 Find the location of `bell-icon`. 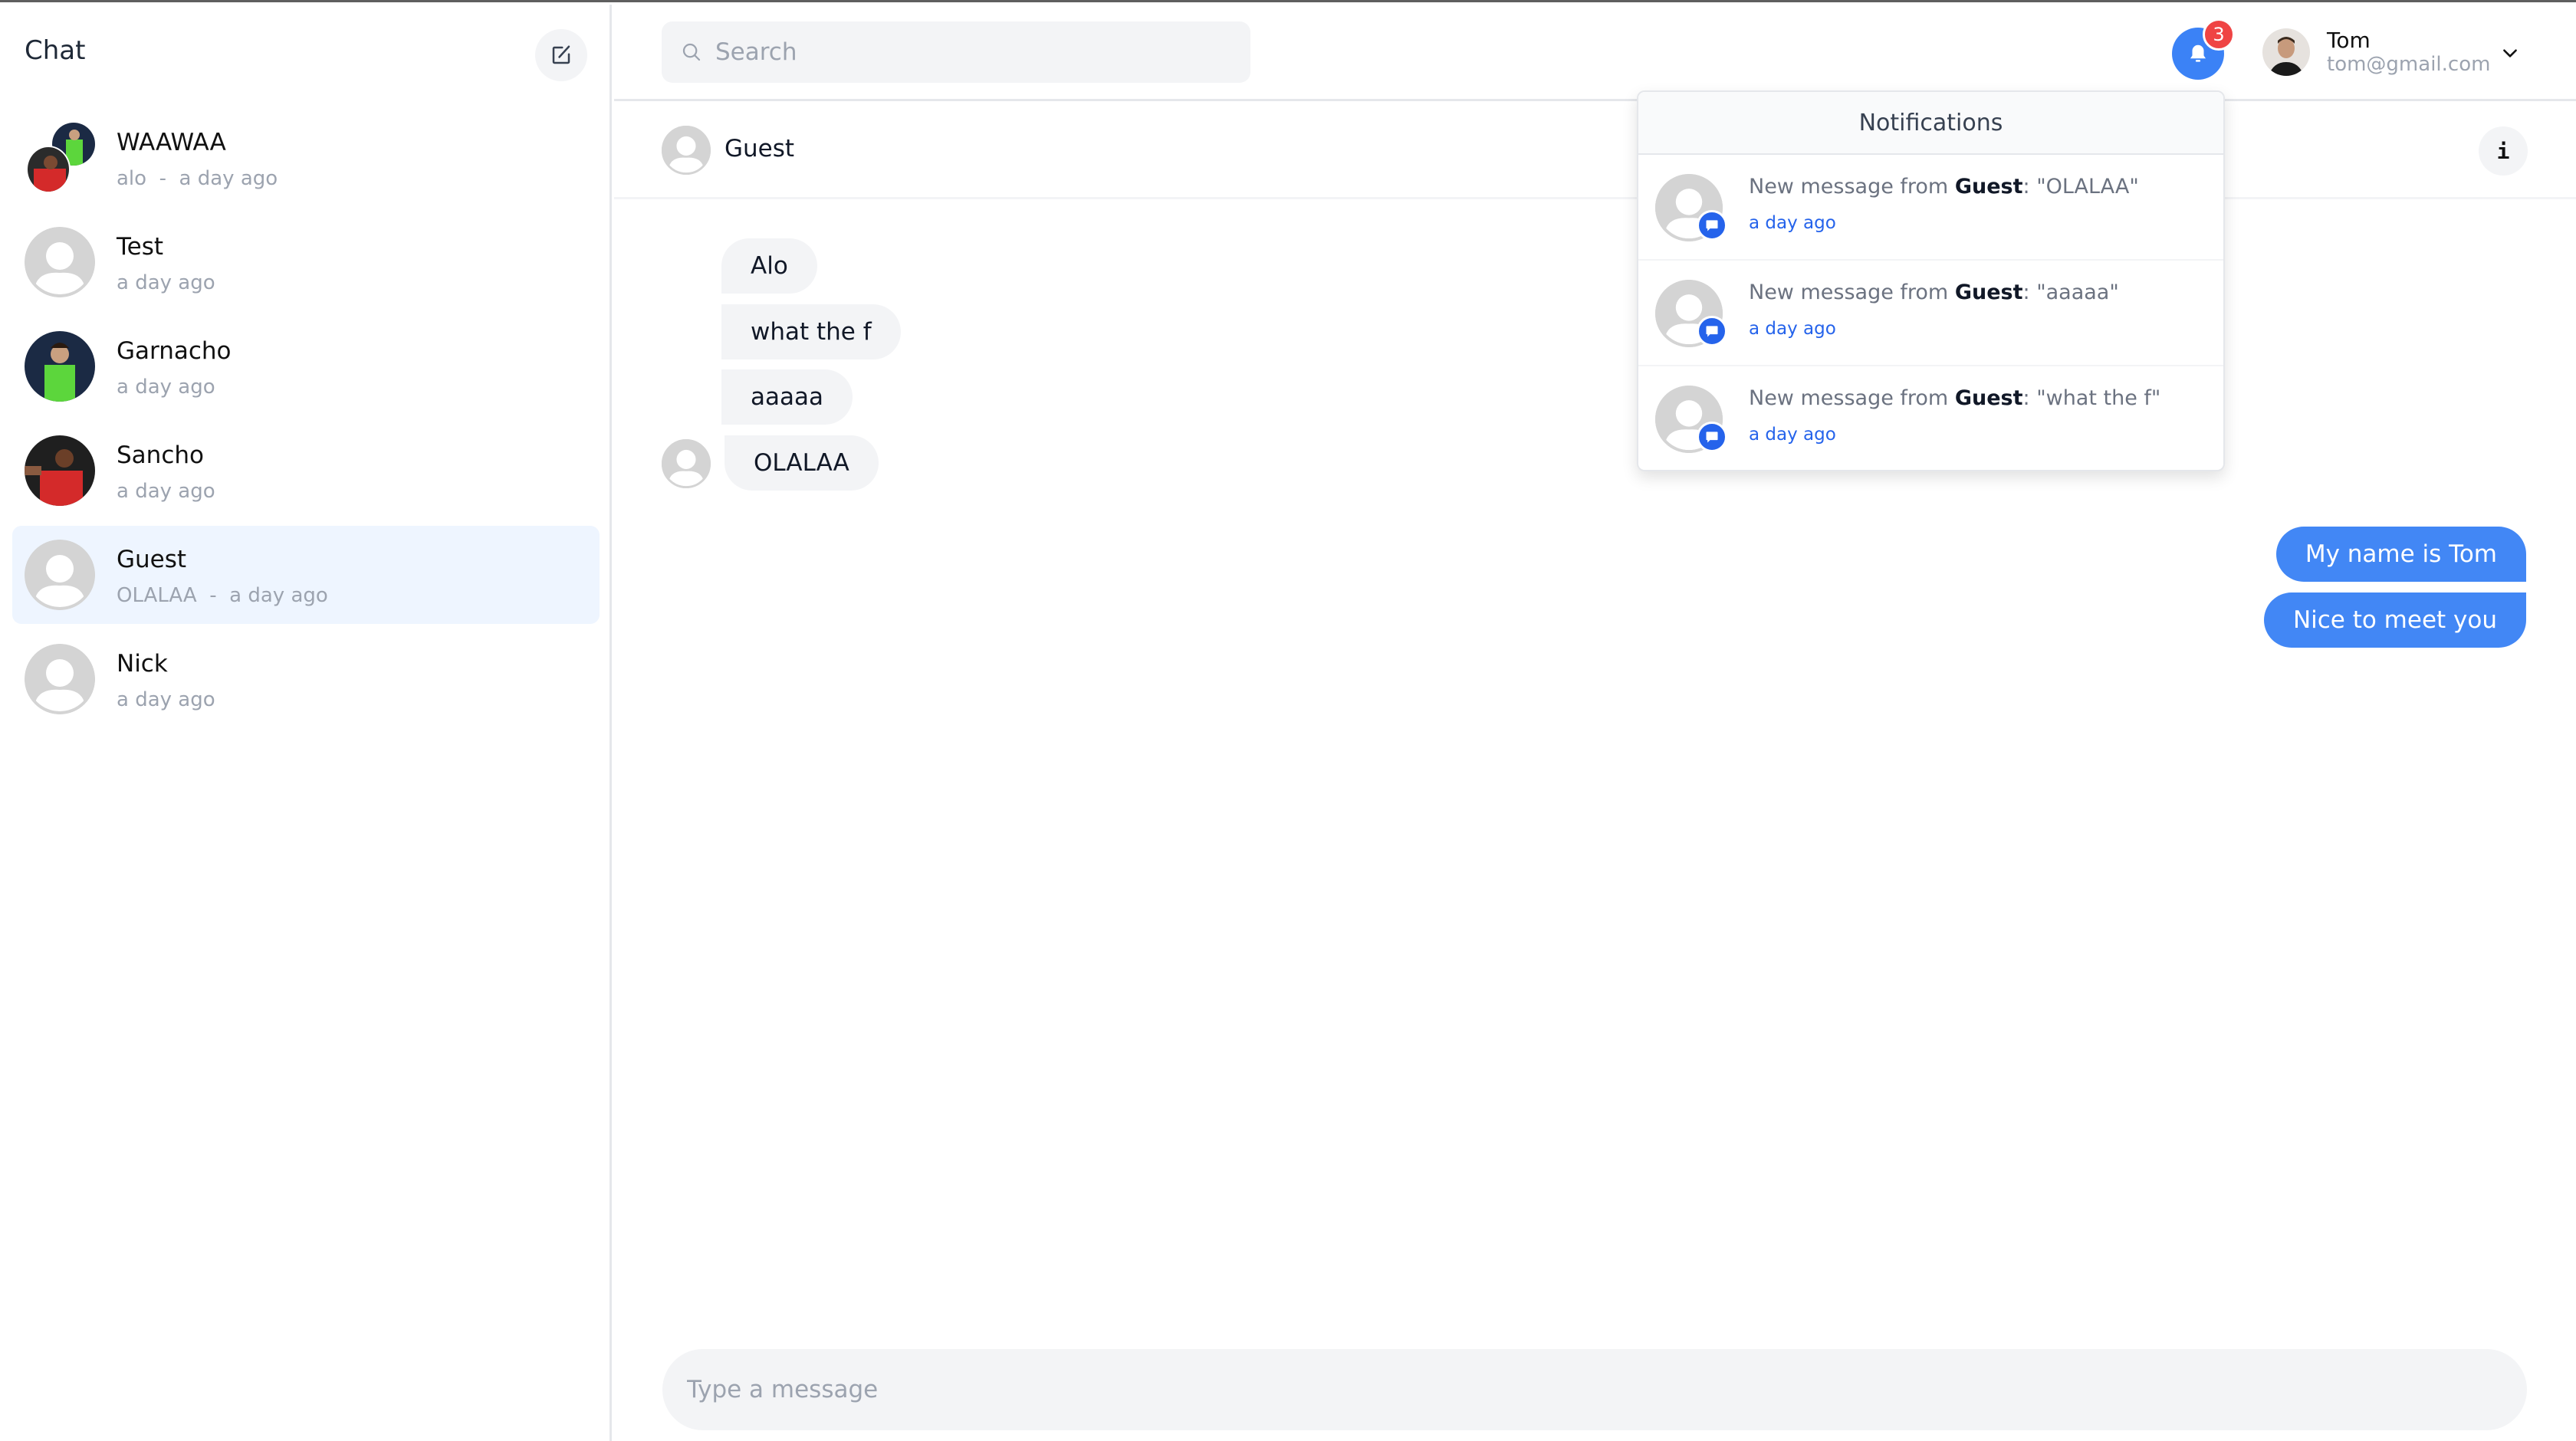

bell-icon is located at coordinates (2198, 53).